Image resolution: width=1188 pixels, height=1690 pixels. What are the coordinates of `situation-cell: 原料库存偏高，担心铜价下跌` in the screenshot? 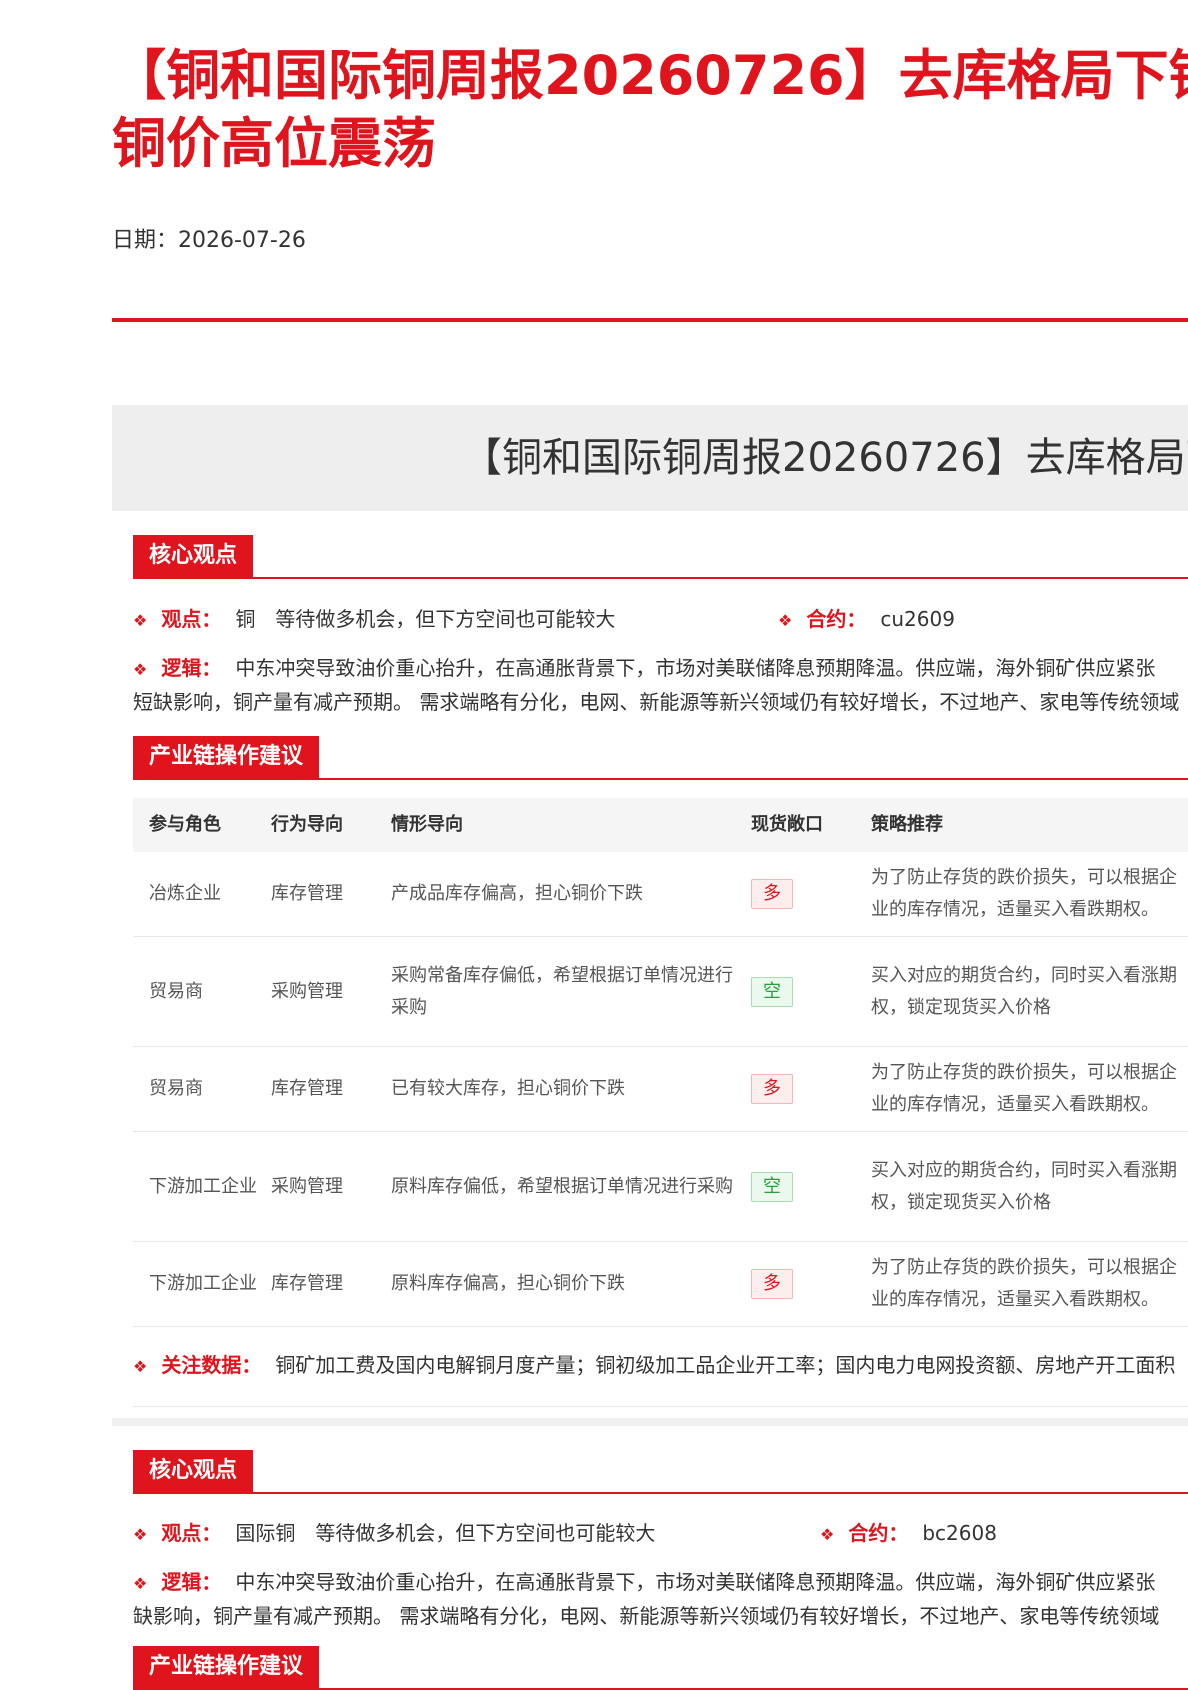 It's located at (508, 1283).